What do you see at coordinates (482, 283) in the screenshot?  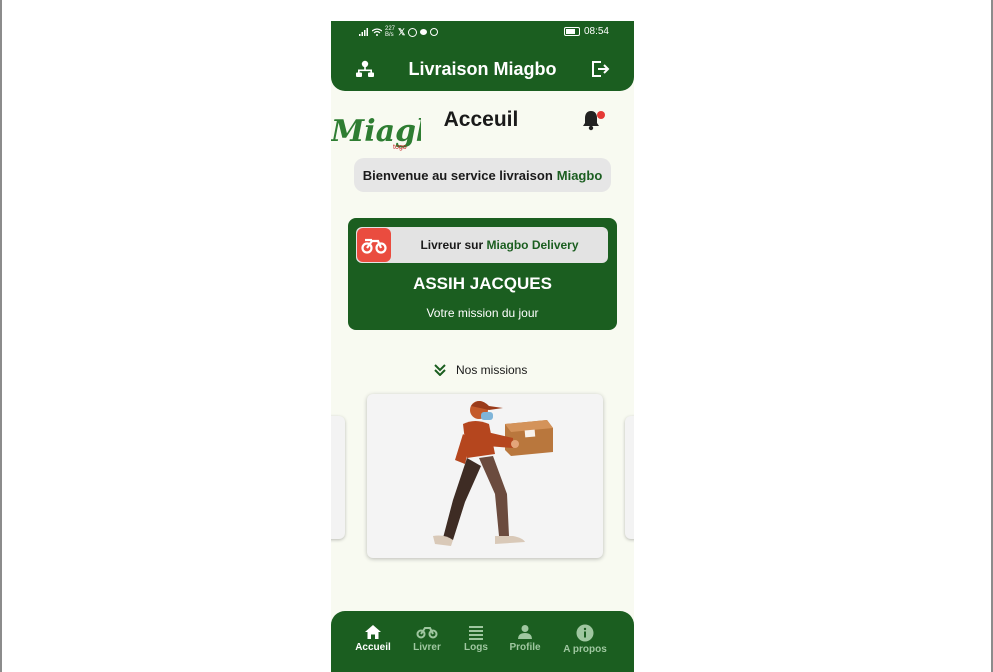 I see `driver-name: ASSIH JACQUES` at bounding box center [482, 283].